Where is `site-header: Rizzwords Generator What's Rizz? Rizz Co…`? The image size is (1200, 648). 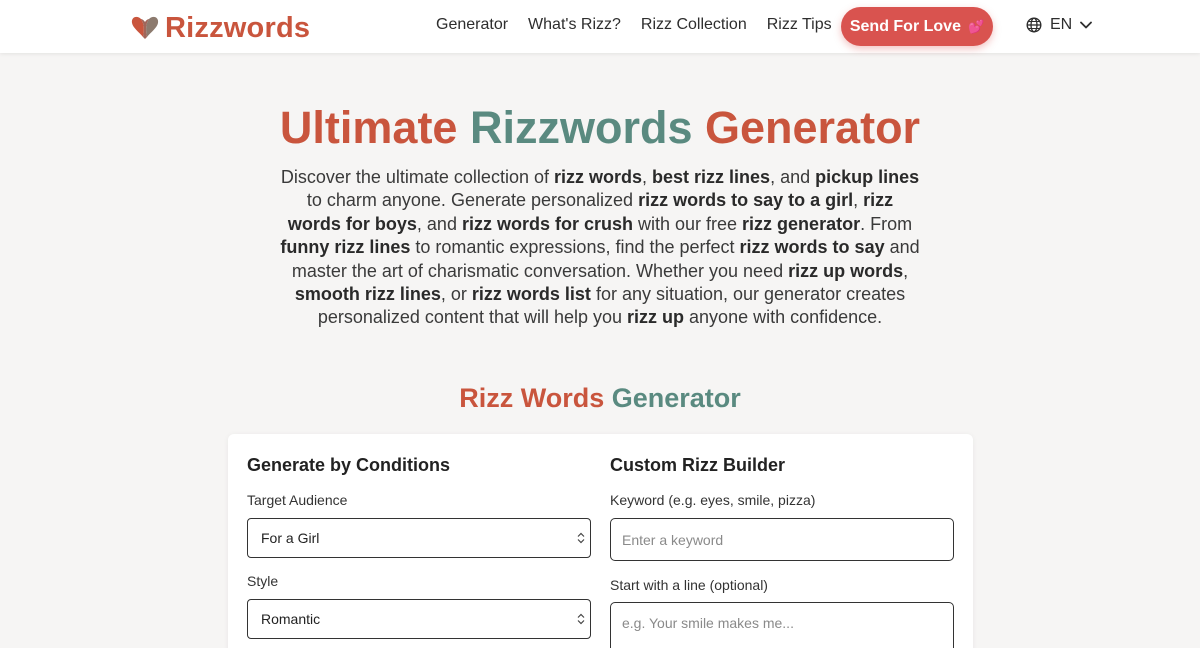 site-header: Rizzwords Generator What's Rizz? Rizz Co… is located at coordinates (600, 26).